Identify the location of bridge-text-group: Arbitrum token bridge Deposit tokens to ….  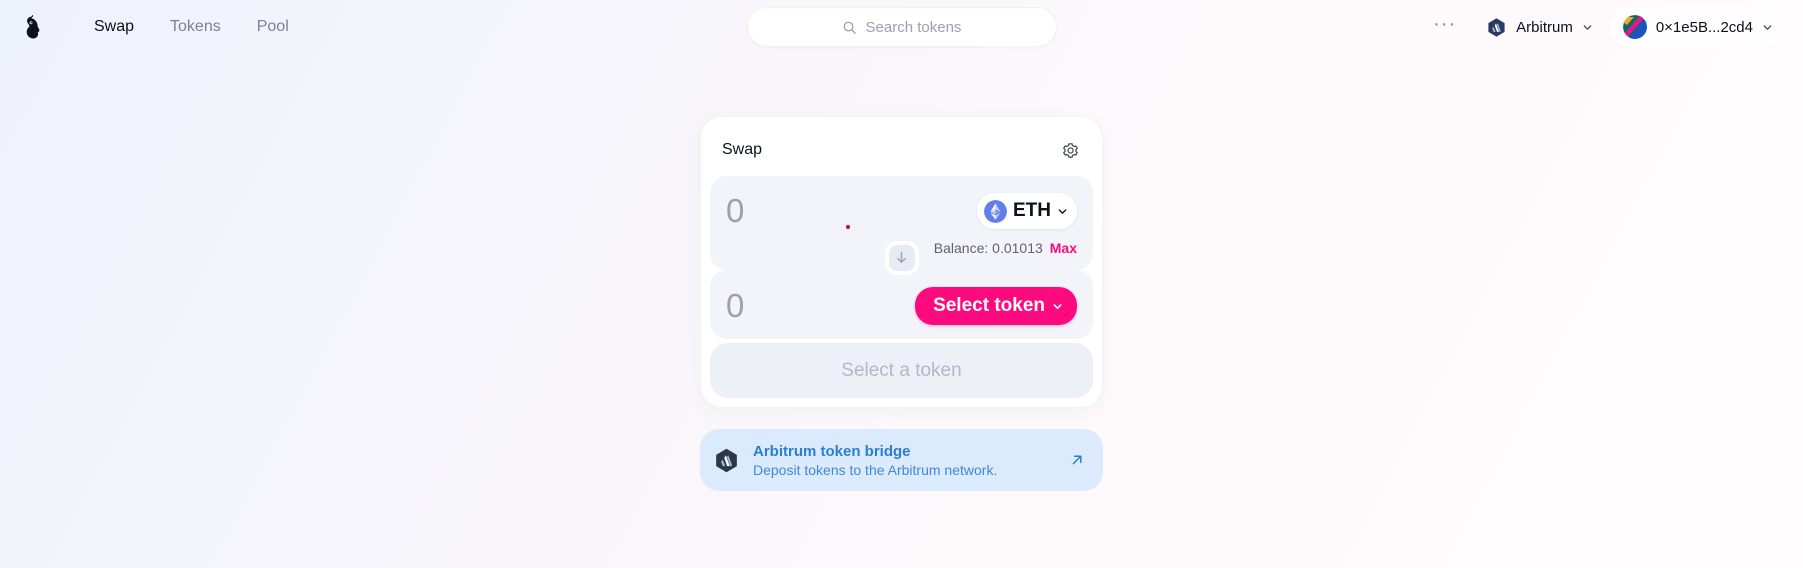
(875, 460).